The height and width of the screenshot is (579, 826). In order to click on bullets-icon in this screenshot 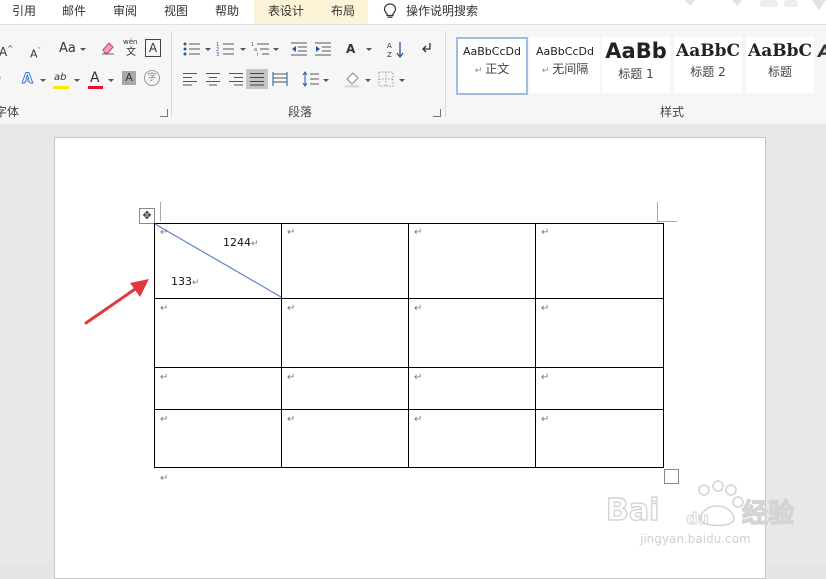, I will do `click(193, 49)`.